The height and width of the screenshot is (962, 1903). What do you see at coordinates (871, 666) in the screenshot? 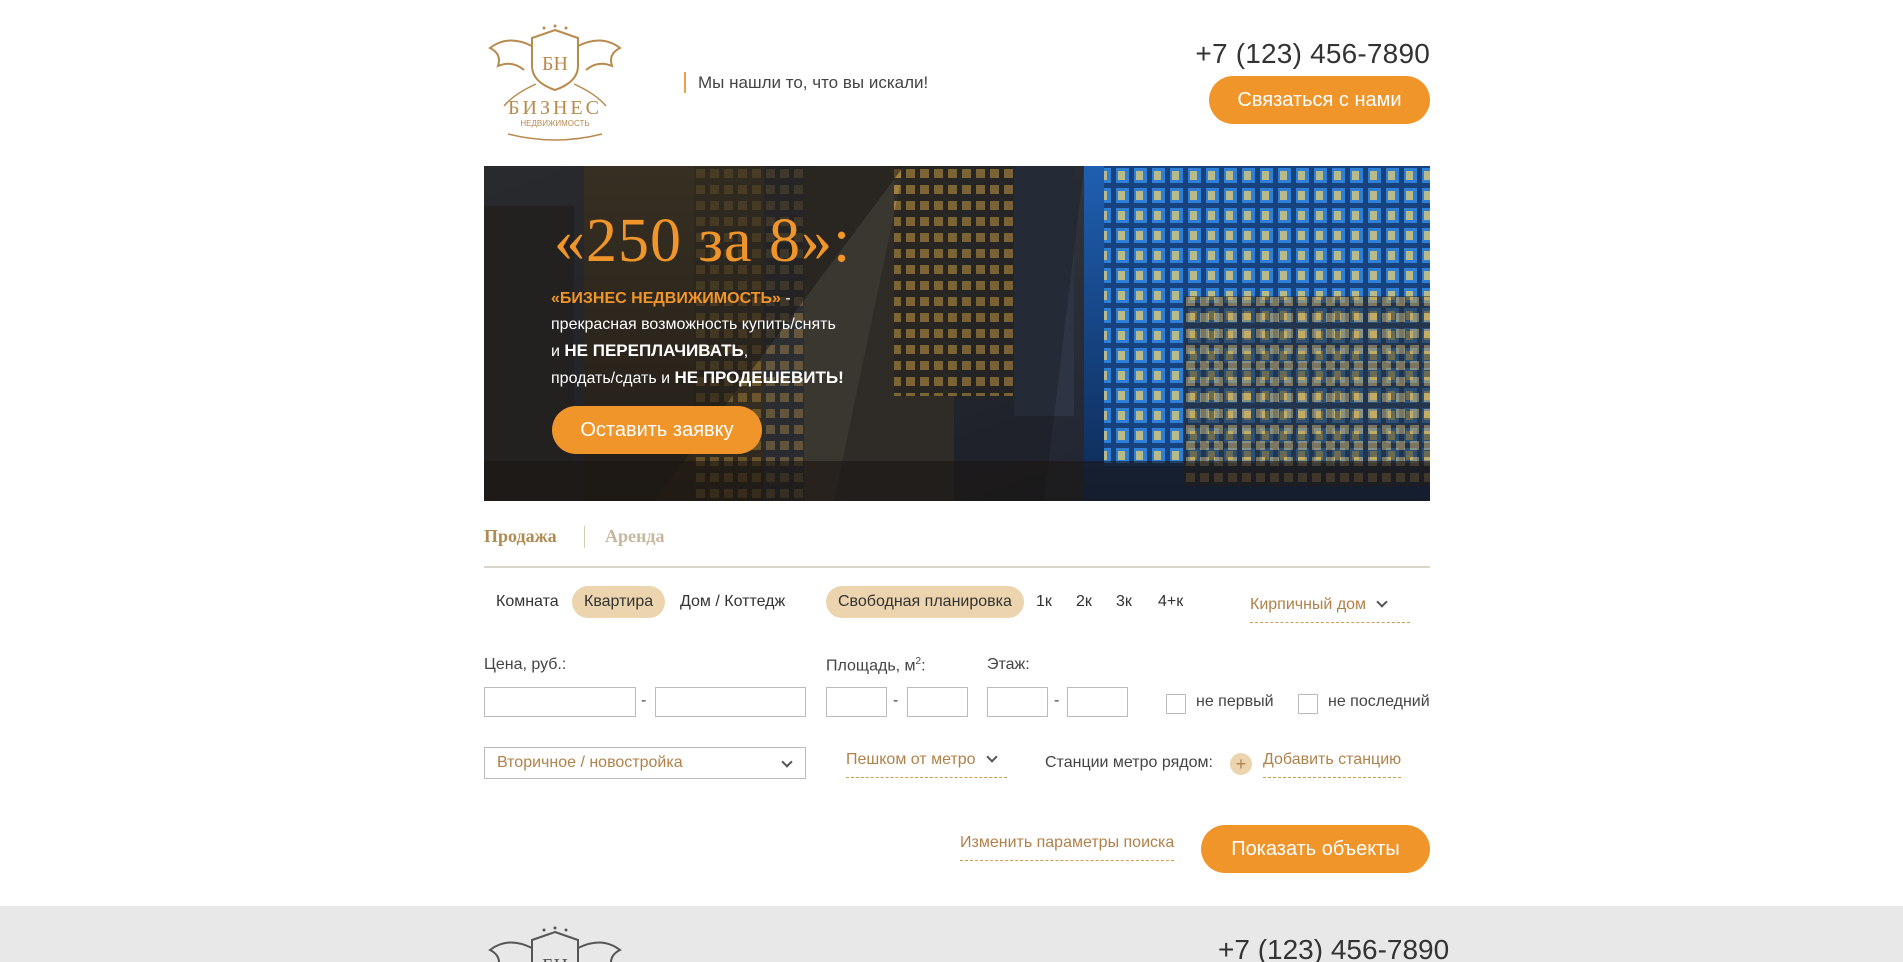
I see `area-label-text: Площадь, м` at bounding box center [871, 666].